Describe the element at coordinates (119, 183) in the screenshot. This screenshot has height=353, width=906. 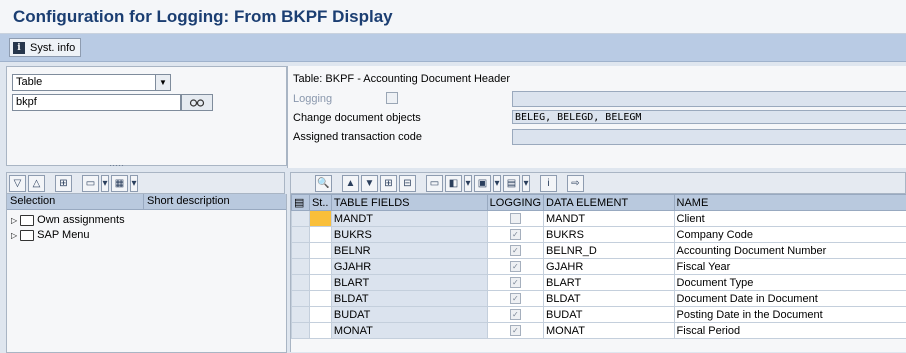
I see `layout-grid-icon: ▦` at that location.